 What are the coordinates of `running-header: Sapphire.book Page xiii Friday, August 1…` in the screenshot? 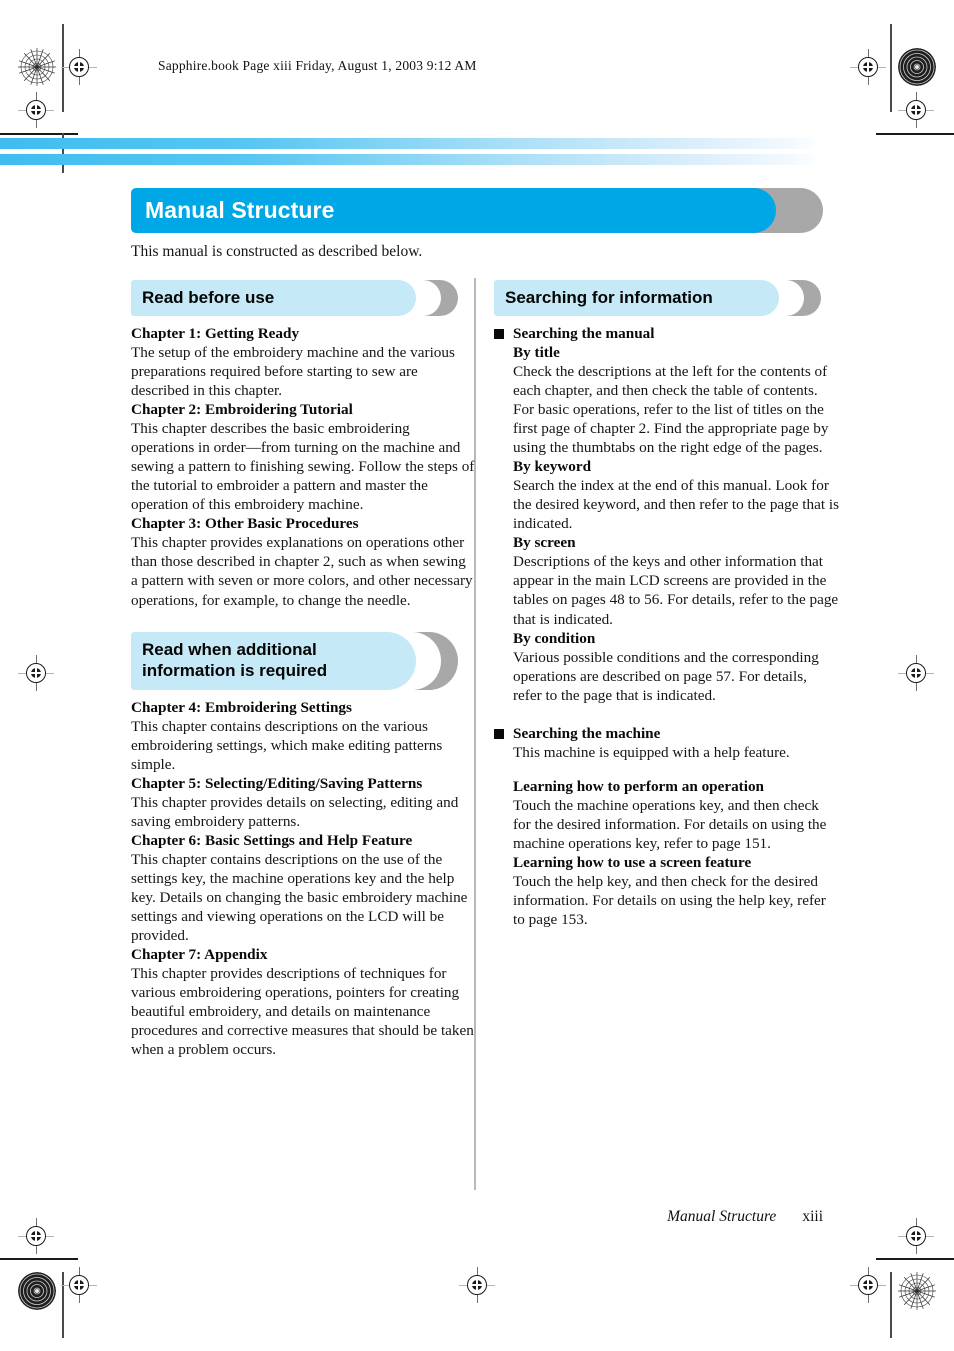 It's located at (317, 65).